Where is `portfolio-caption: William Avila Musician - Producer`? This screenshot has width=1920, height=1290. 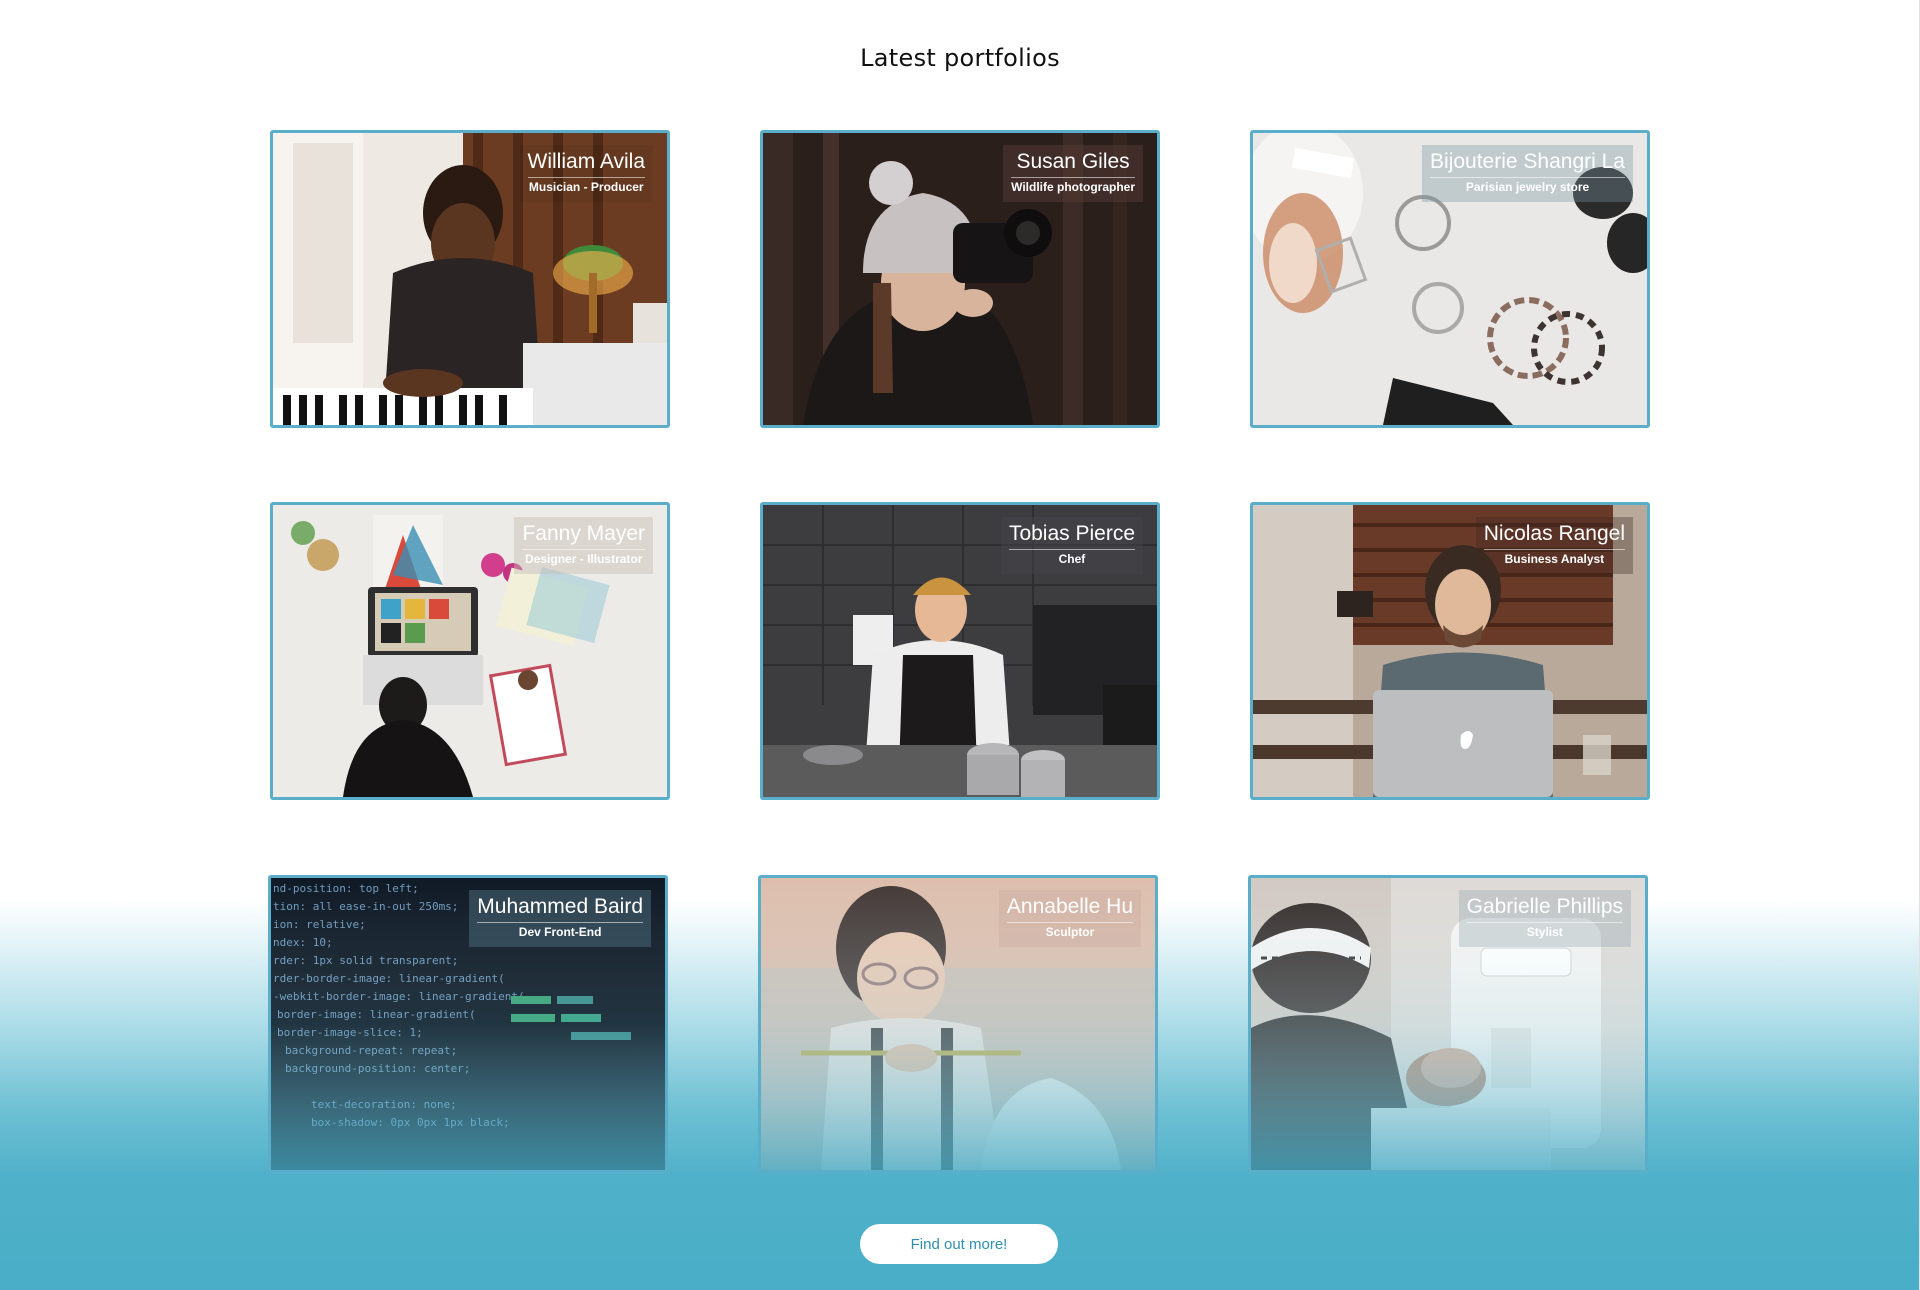 portfolio-caption: William Avila Musician - Producer is located at coordinates (586, 173).